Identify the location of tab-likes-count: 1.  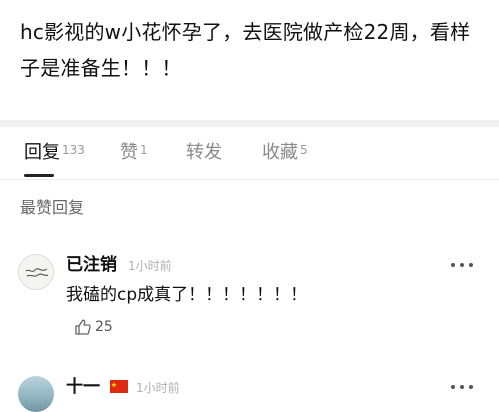
(144, 150).